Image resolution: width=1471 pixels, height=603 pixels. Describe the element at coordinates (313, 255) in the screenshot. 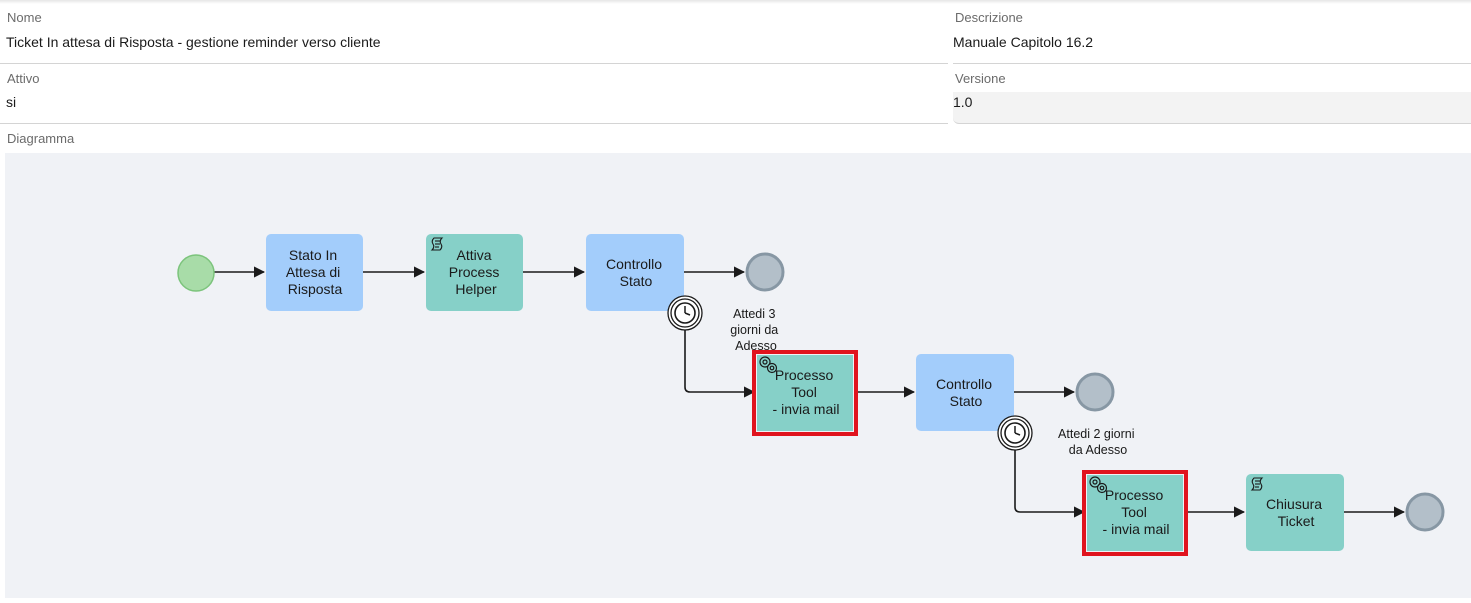

I see `task-label-line: Stato In` at that location.